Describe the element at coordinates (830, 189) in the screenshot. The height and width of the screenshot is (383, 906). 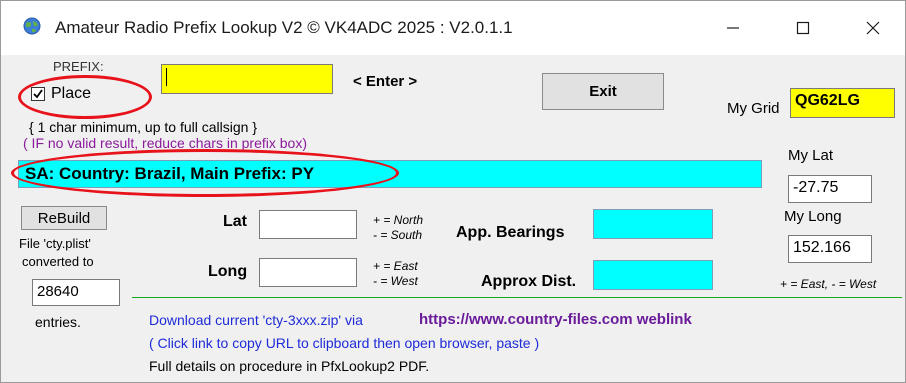
I see `my-lat-field: -27.75` at that location.